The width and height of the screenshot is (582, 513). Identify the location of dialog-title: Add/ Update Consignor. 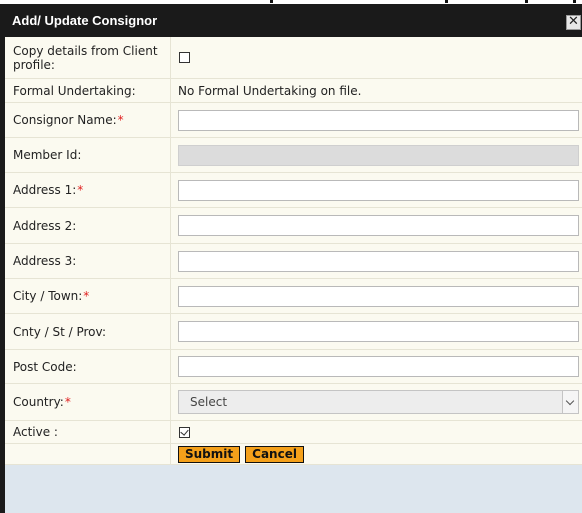
(85, 20).